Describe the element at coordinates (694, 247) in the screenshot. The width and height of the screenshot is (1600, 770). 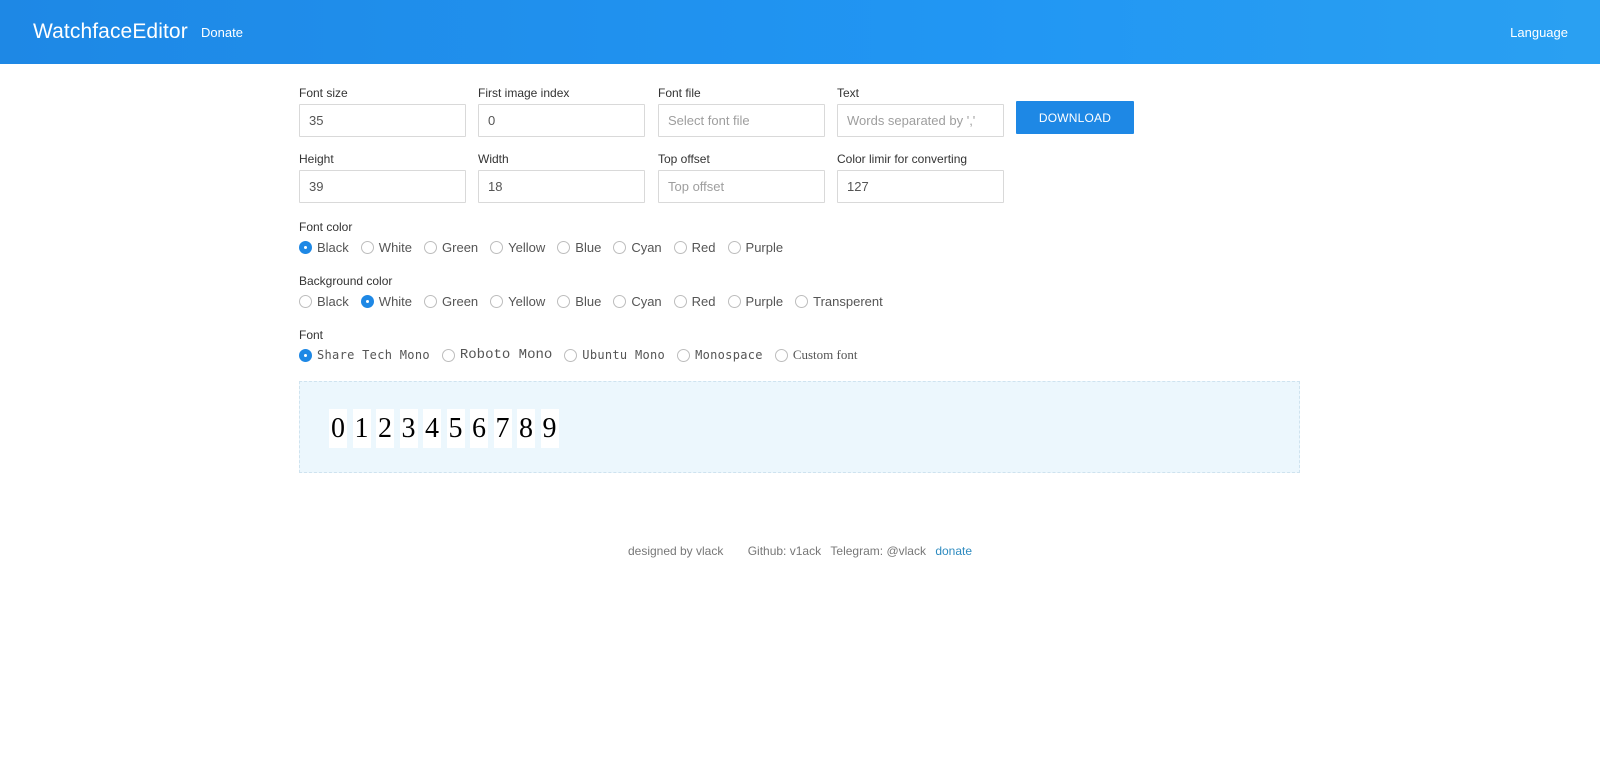
I see `font-color-option-red: Red` at that location.